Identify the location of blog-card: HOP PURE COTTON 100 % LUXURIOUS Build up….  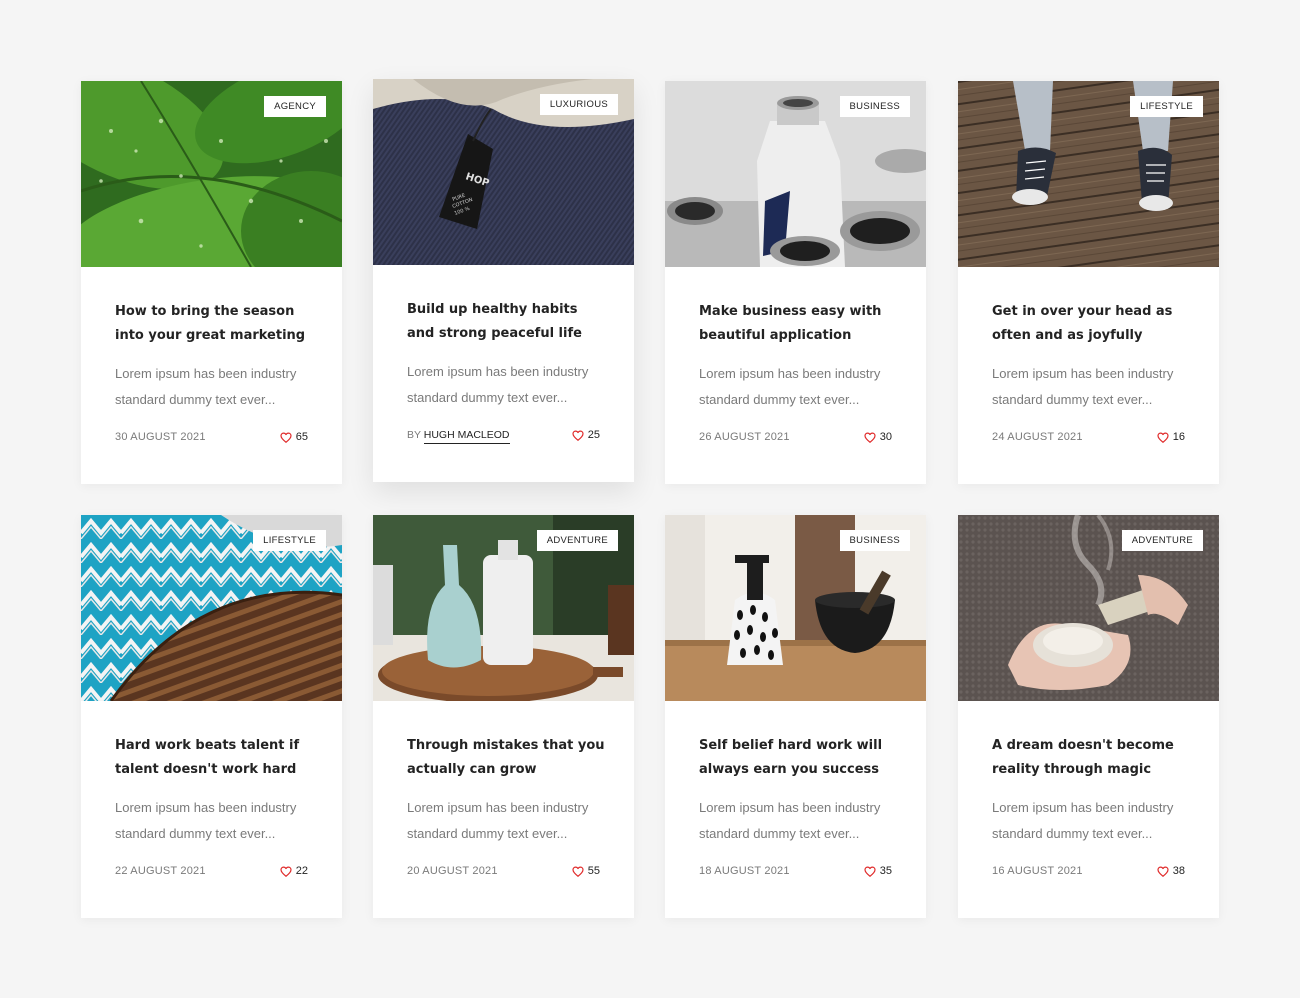
(503, 280).